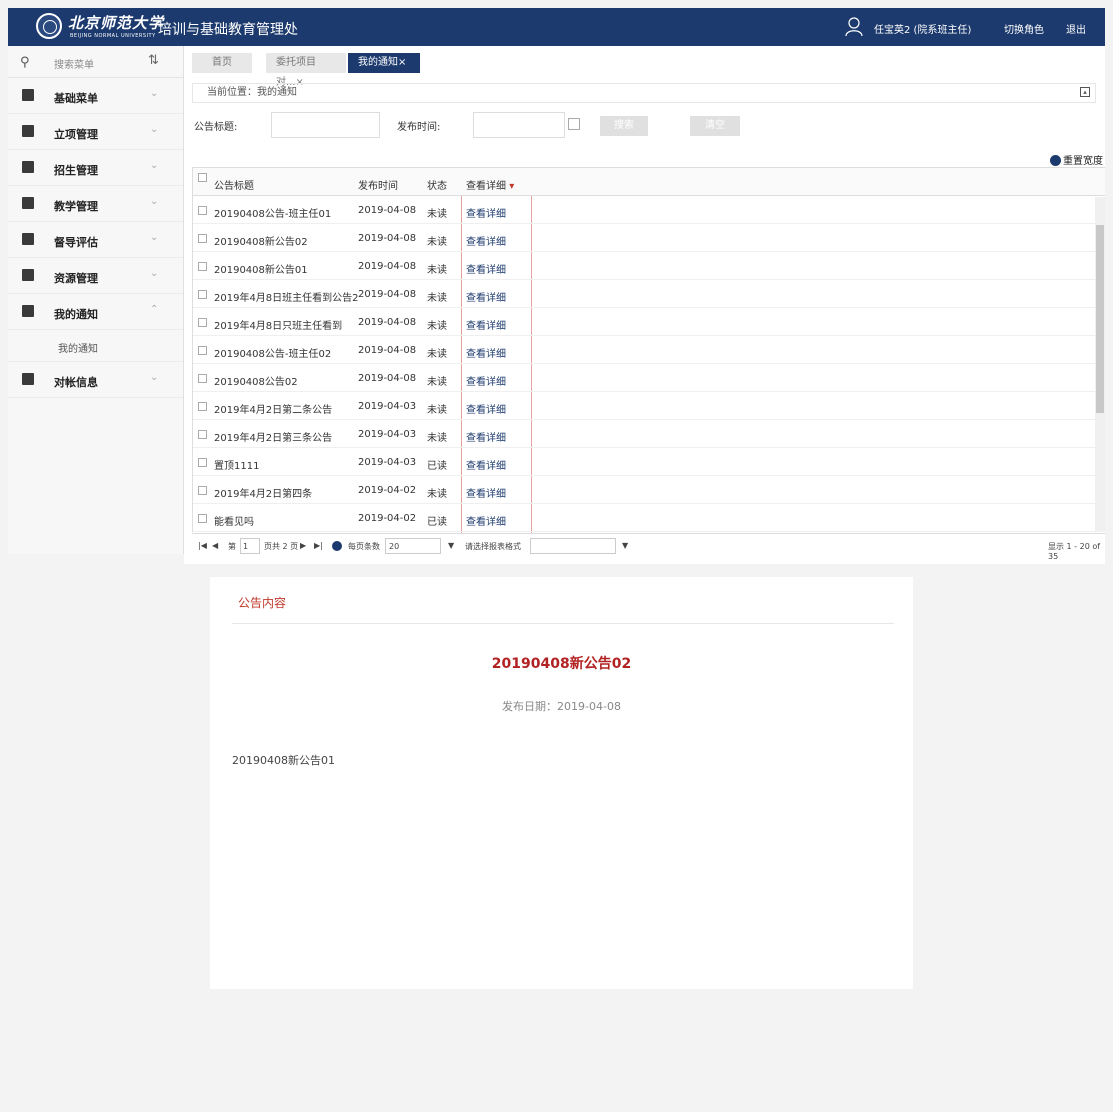  Describe the element at coordinates (95, 168) in the screenshot. I see `sidebar-item-enrollment: 招生管理 ⌄` at that location.